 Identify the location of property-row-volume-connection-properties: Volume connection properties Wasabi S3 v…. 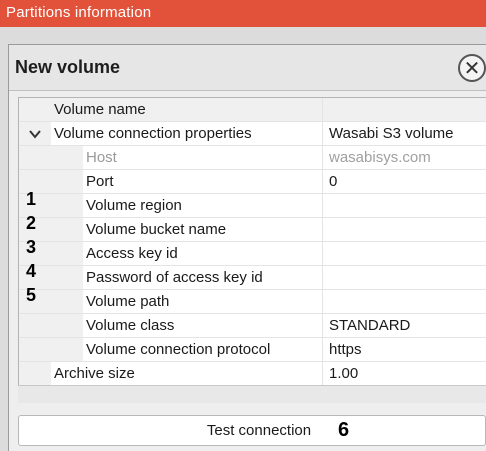
(252, 134).